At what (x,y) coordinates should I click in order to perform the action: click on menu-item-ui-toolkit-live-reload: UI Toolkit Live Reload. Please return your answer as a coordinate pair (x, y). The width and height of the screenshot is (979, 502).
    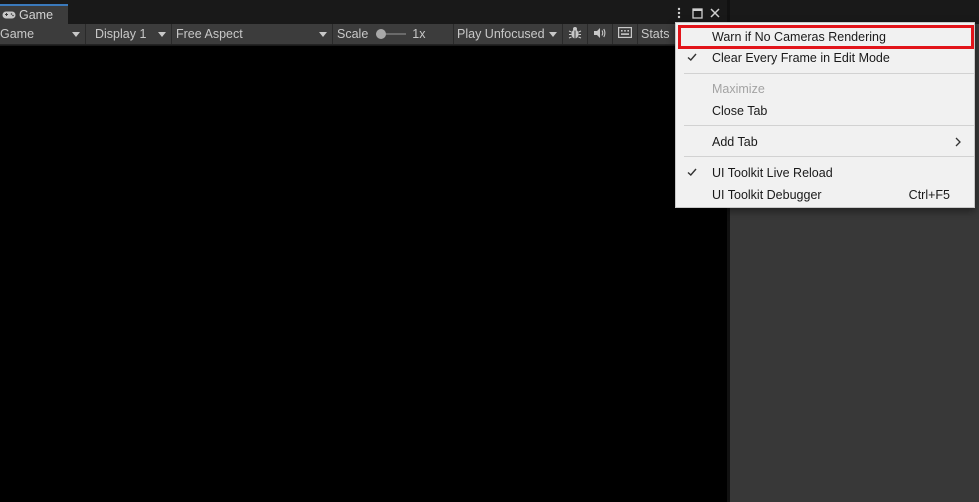
    Looking at the image, I should click on (825, 173).